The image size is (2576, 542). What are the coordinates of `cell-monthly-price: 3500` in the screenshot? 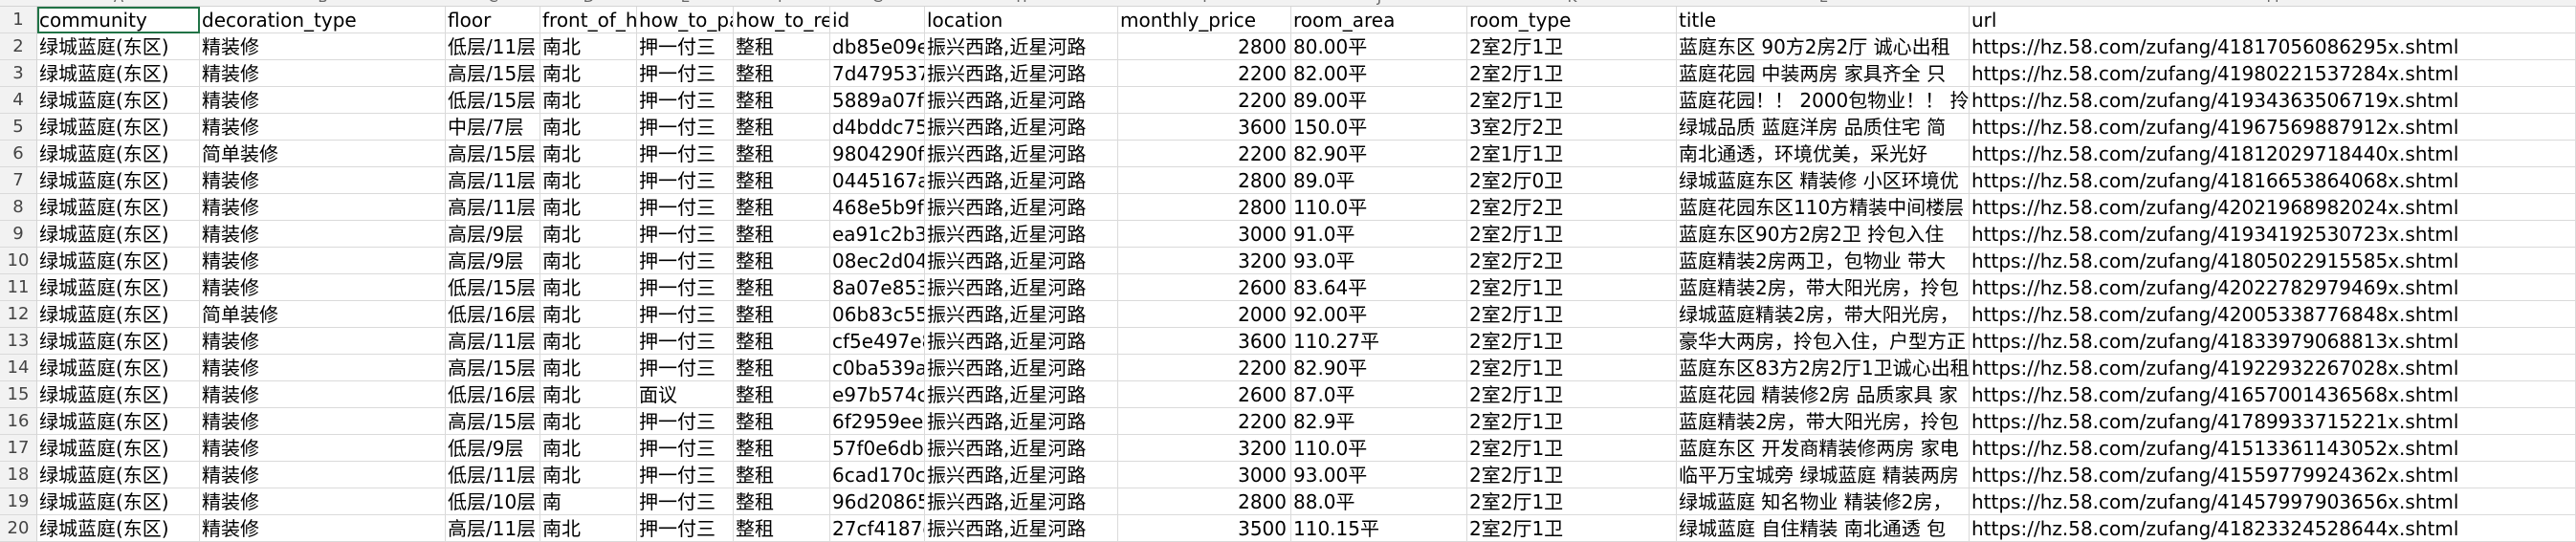 It's located at (1205, 528).